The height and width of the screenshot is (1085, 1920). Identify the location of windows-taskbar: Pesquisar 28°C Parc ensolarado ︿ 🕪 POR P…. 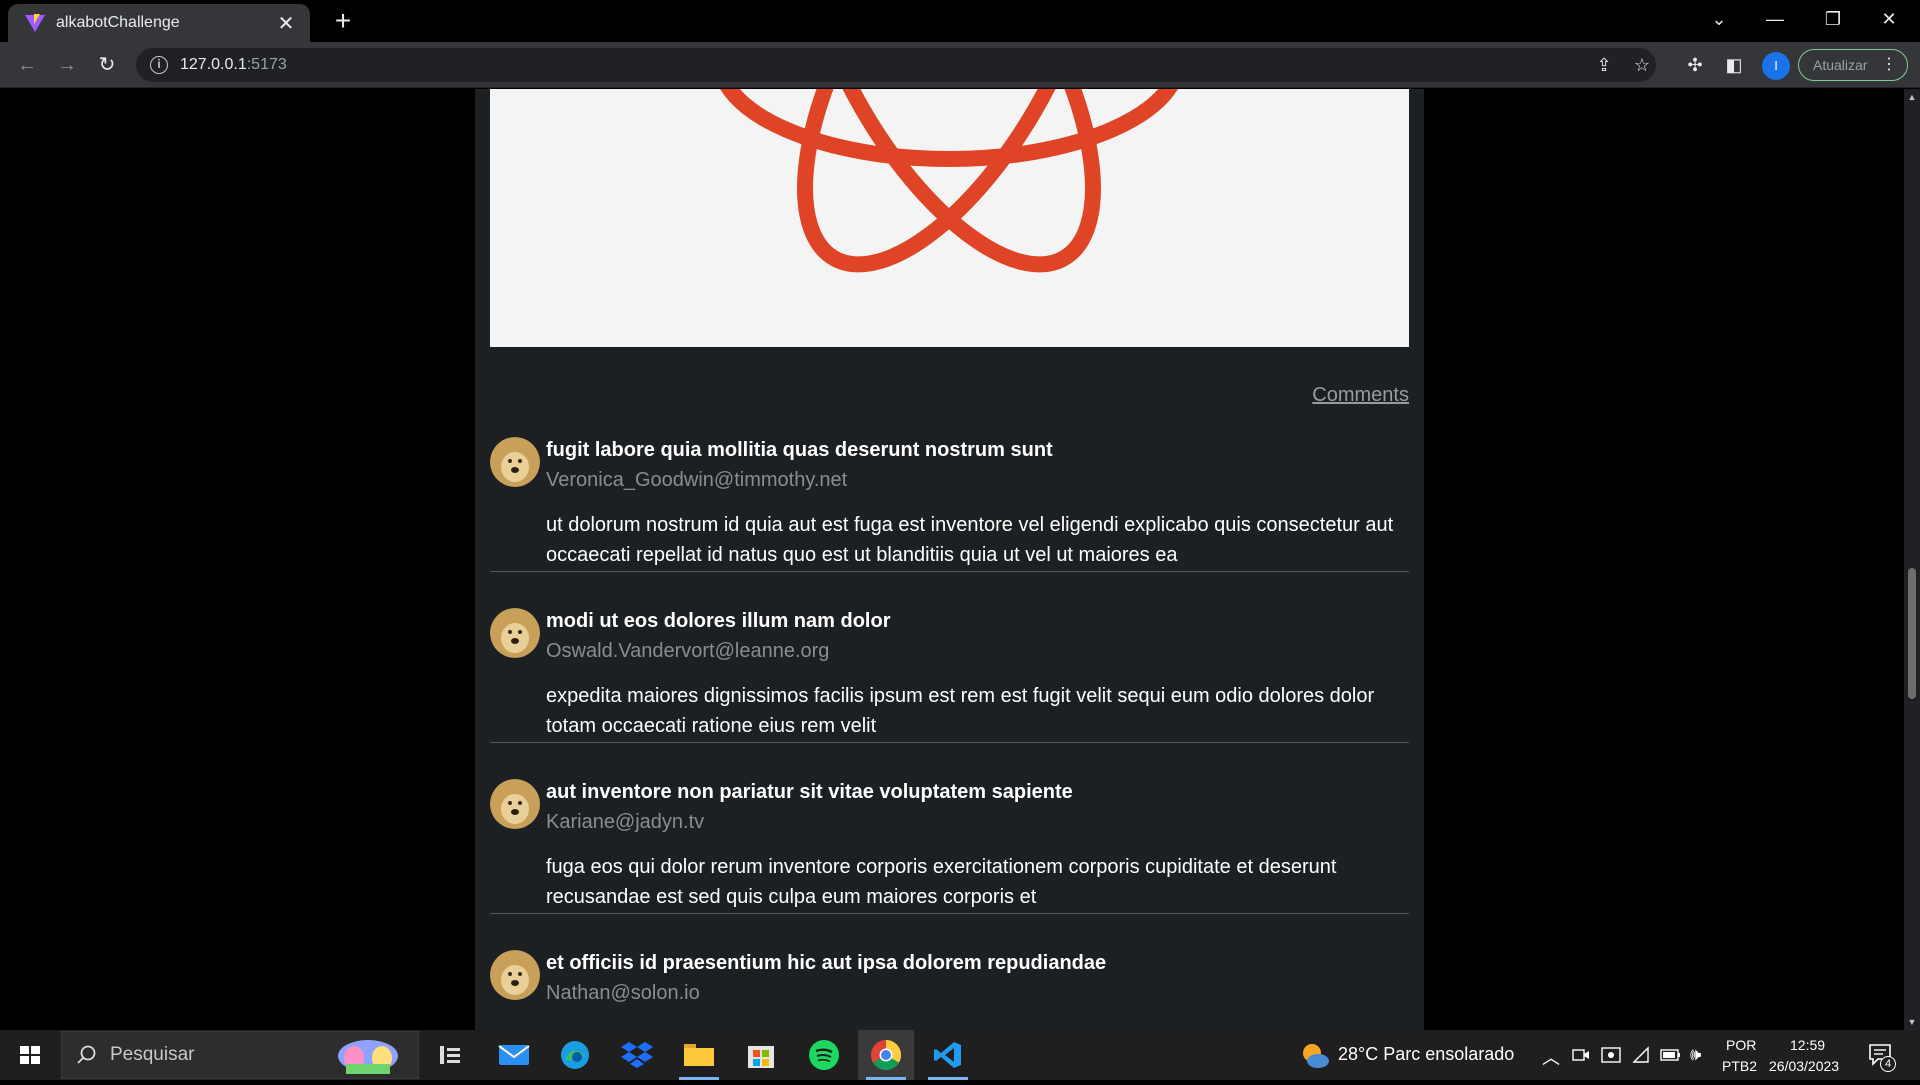
(960, 1055).